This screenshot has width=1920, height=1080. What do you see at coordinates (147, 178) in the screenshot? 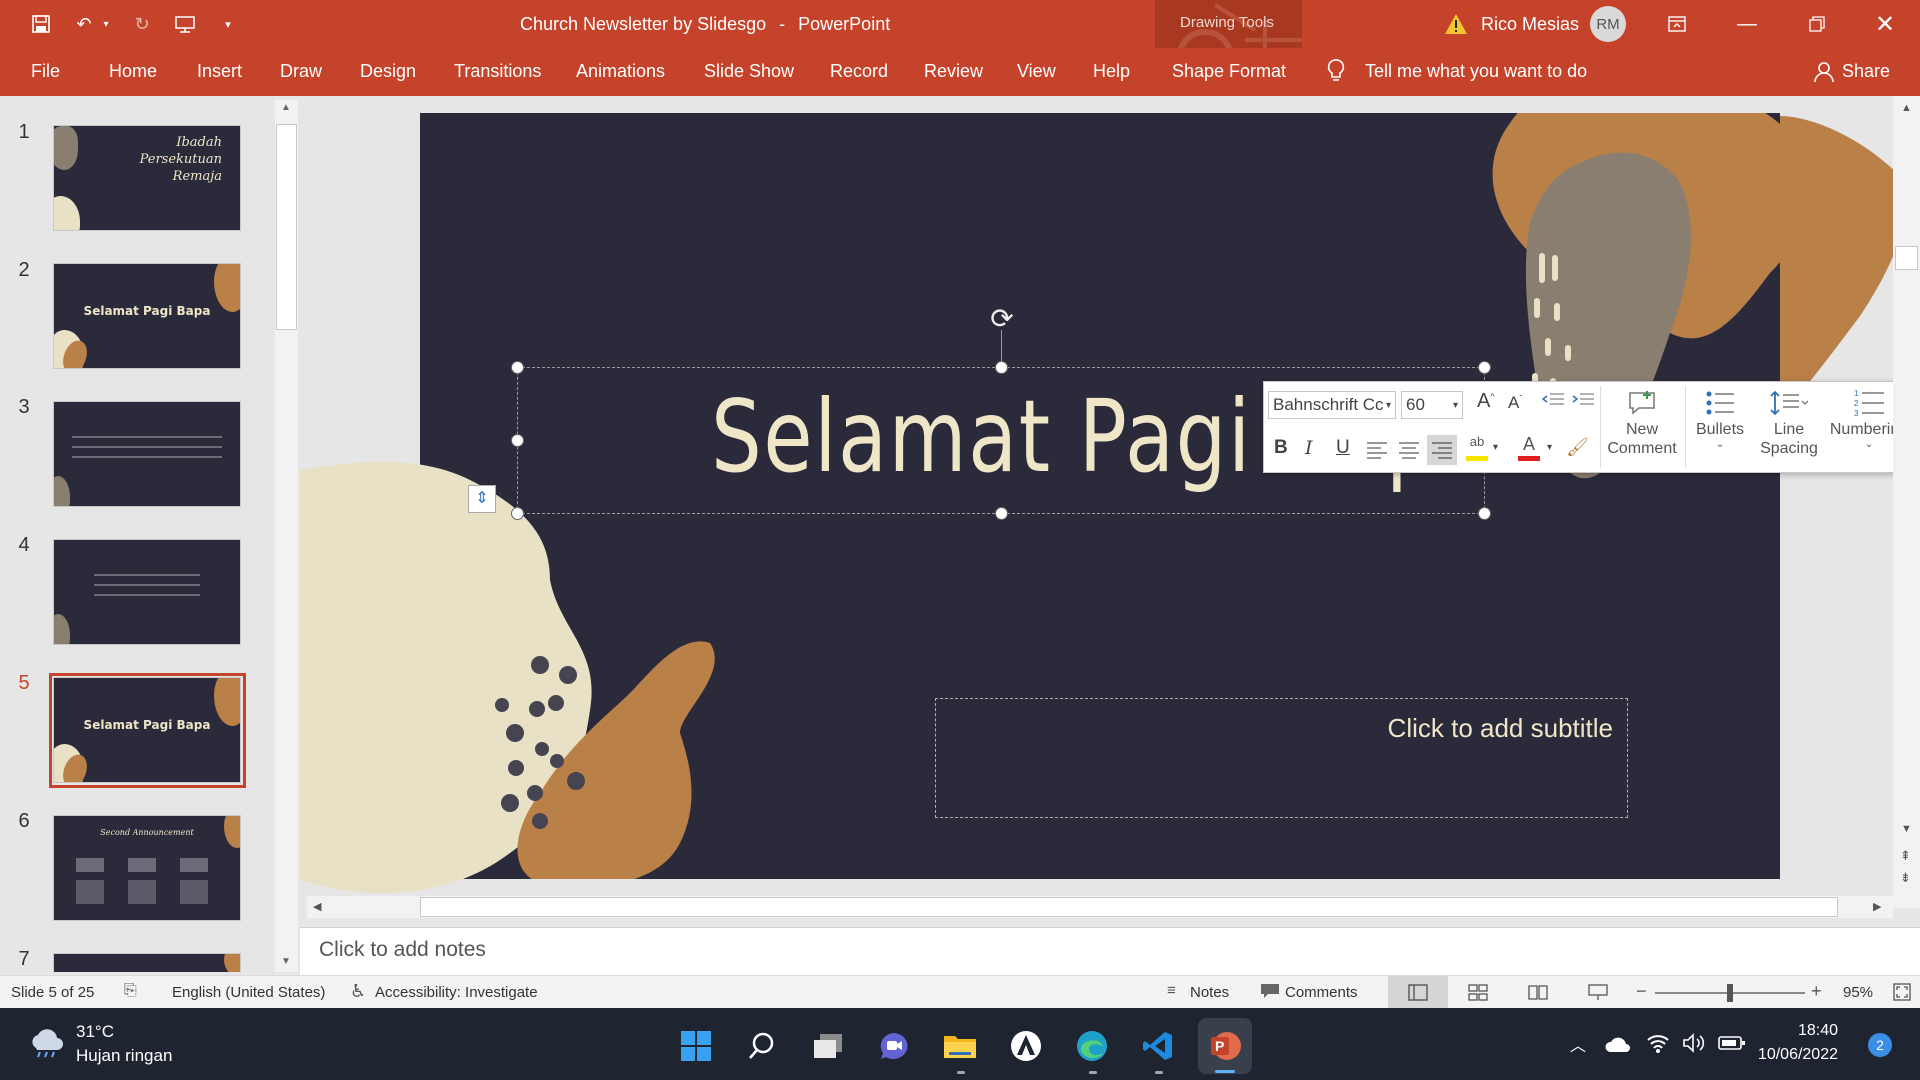
I see `slide-thumbnail-1: Ibadah Persekutuan Remaja` at bounding box center [147, 178].